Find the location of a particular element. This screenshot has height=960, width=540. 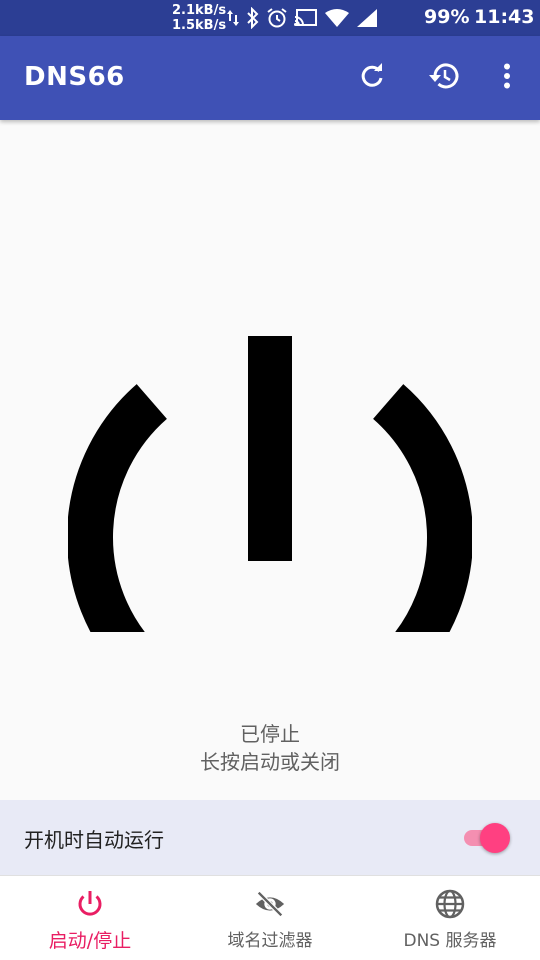

history-button is located at coordinates (444, 78).